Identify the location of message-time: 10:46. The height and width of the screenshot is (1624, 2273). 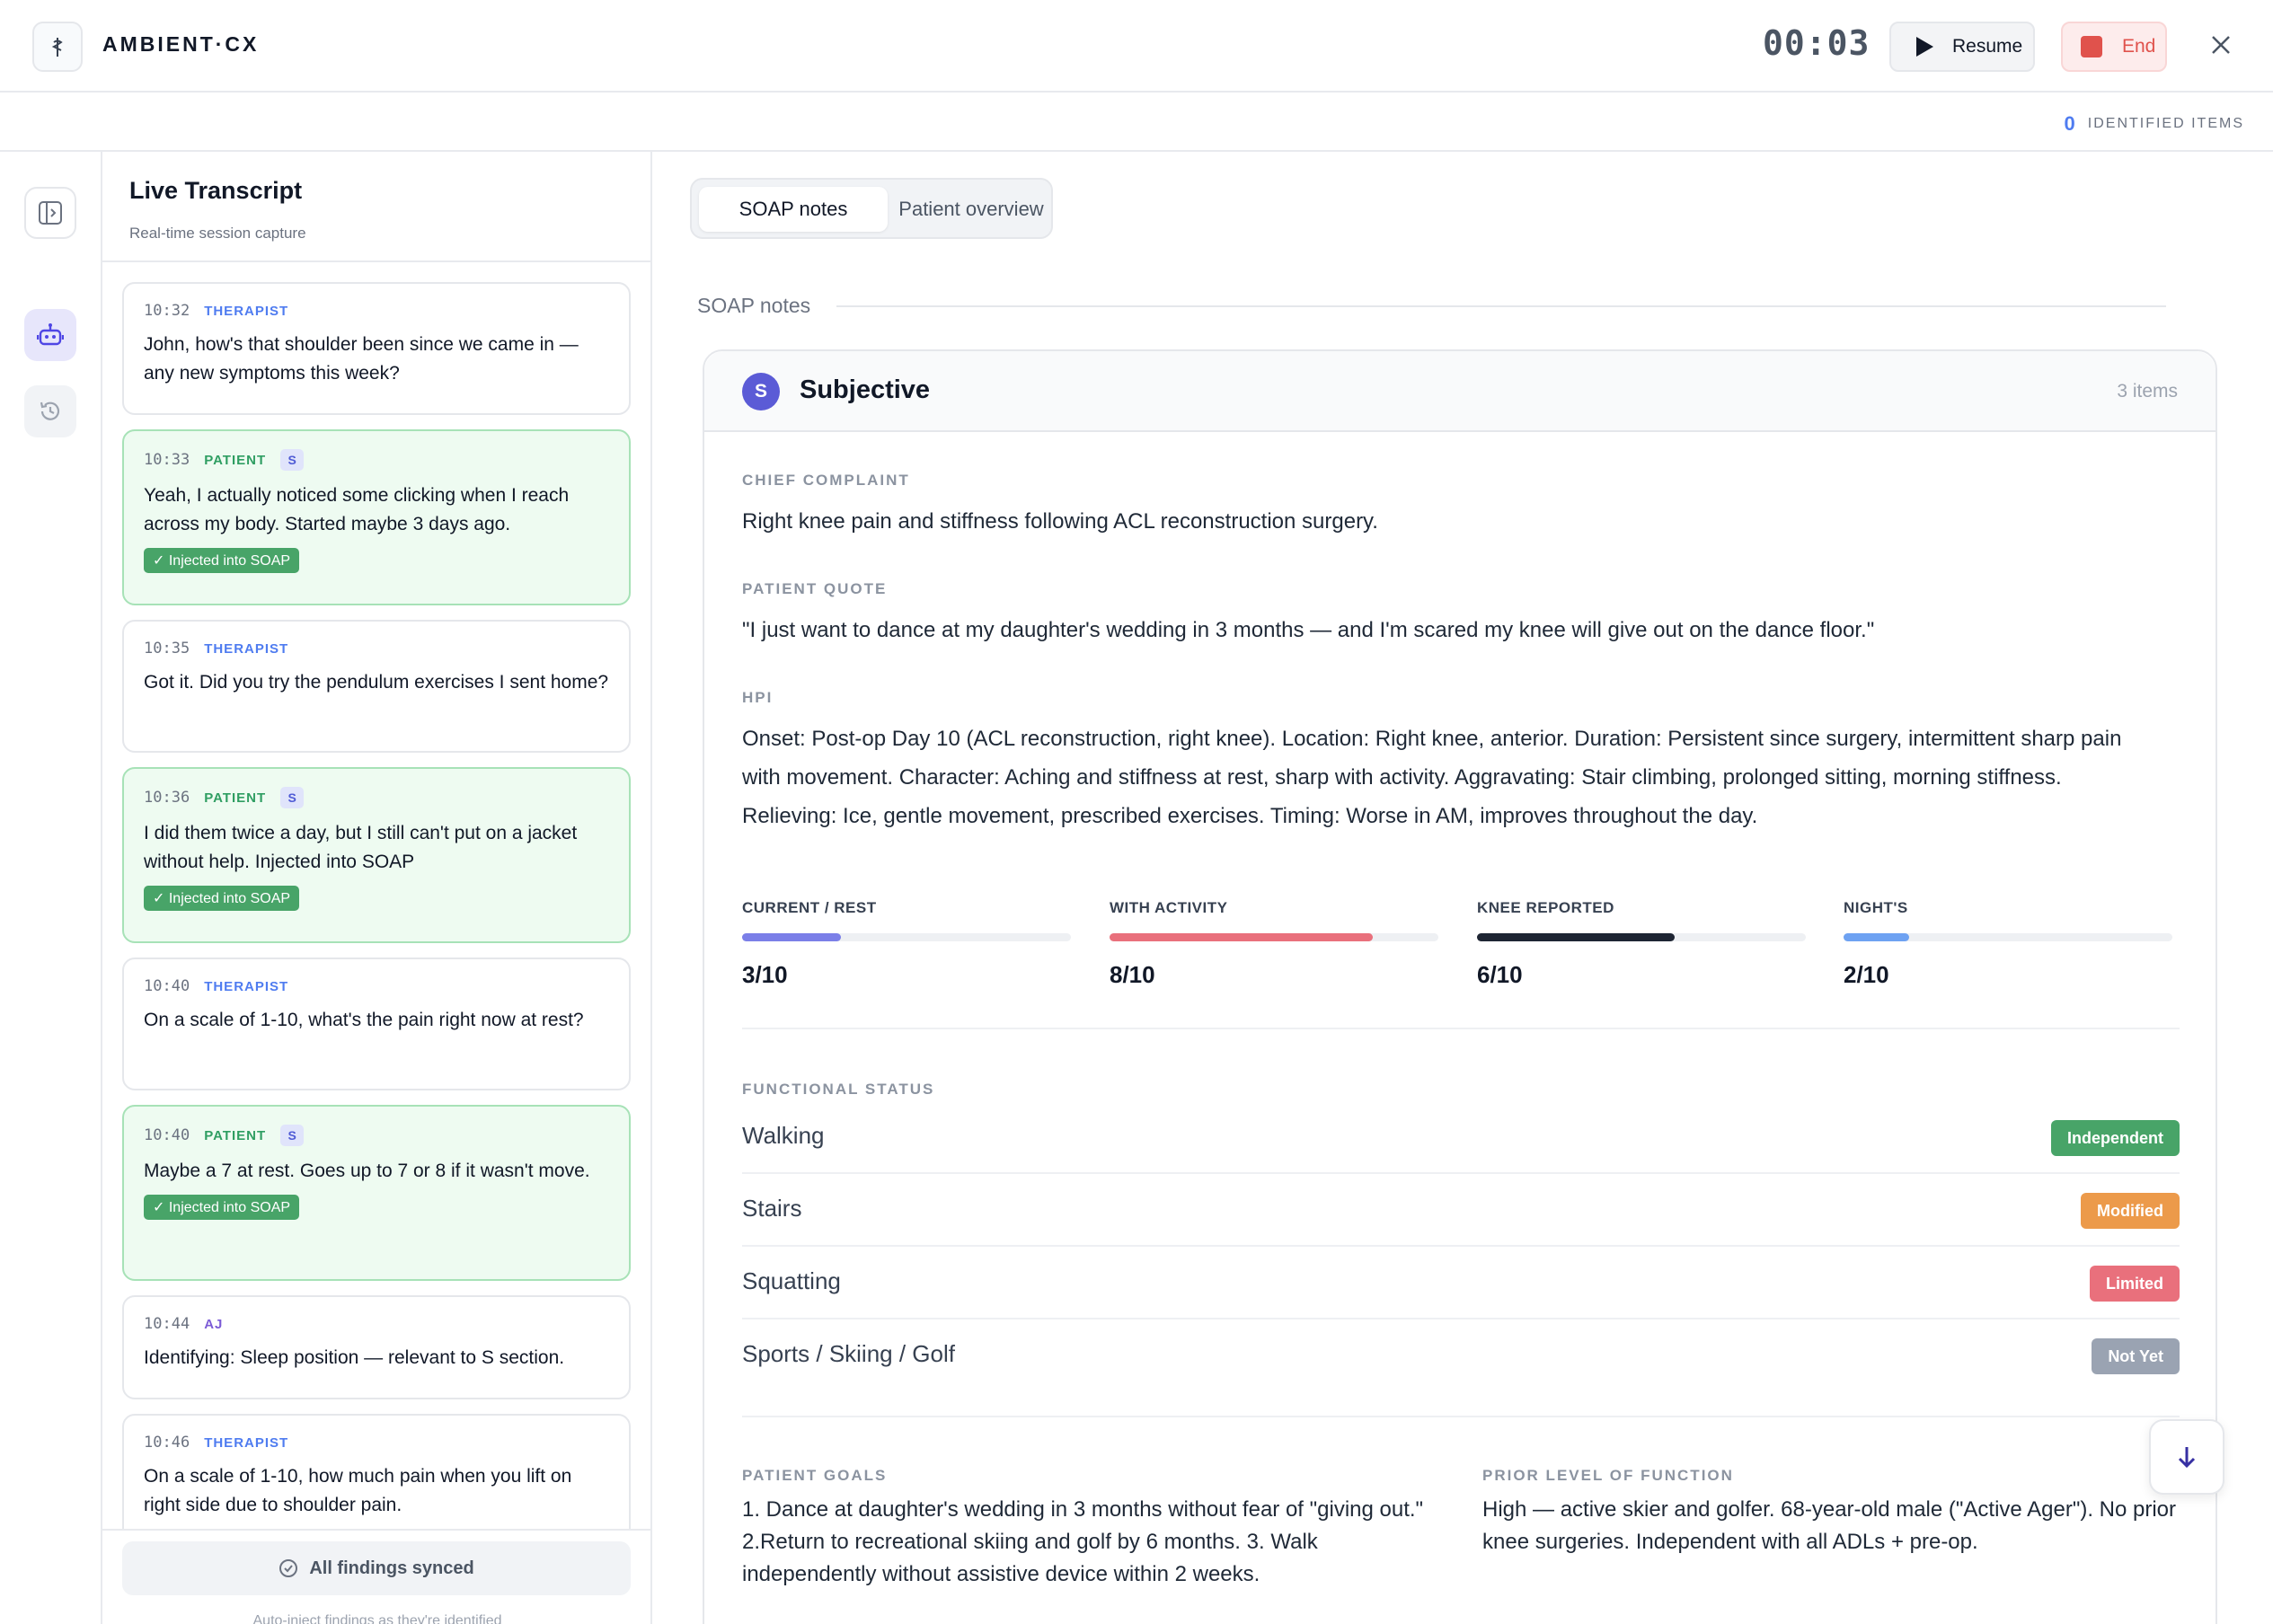
(167, 1443).